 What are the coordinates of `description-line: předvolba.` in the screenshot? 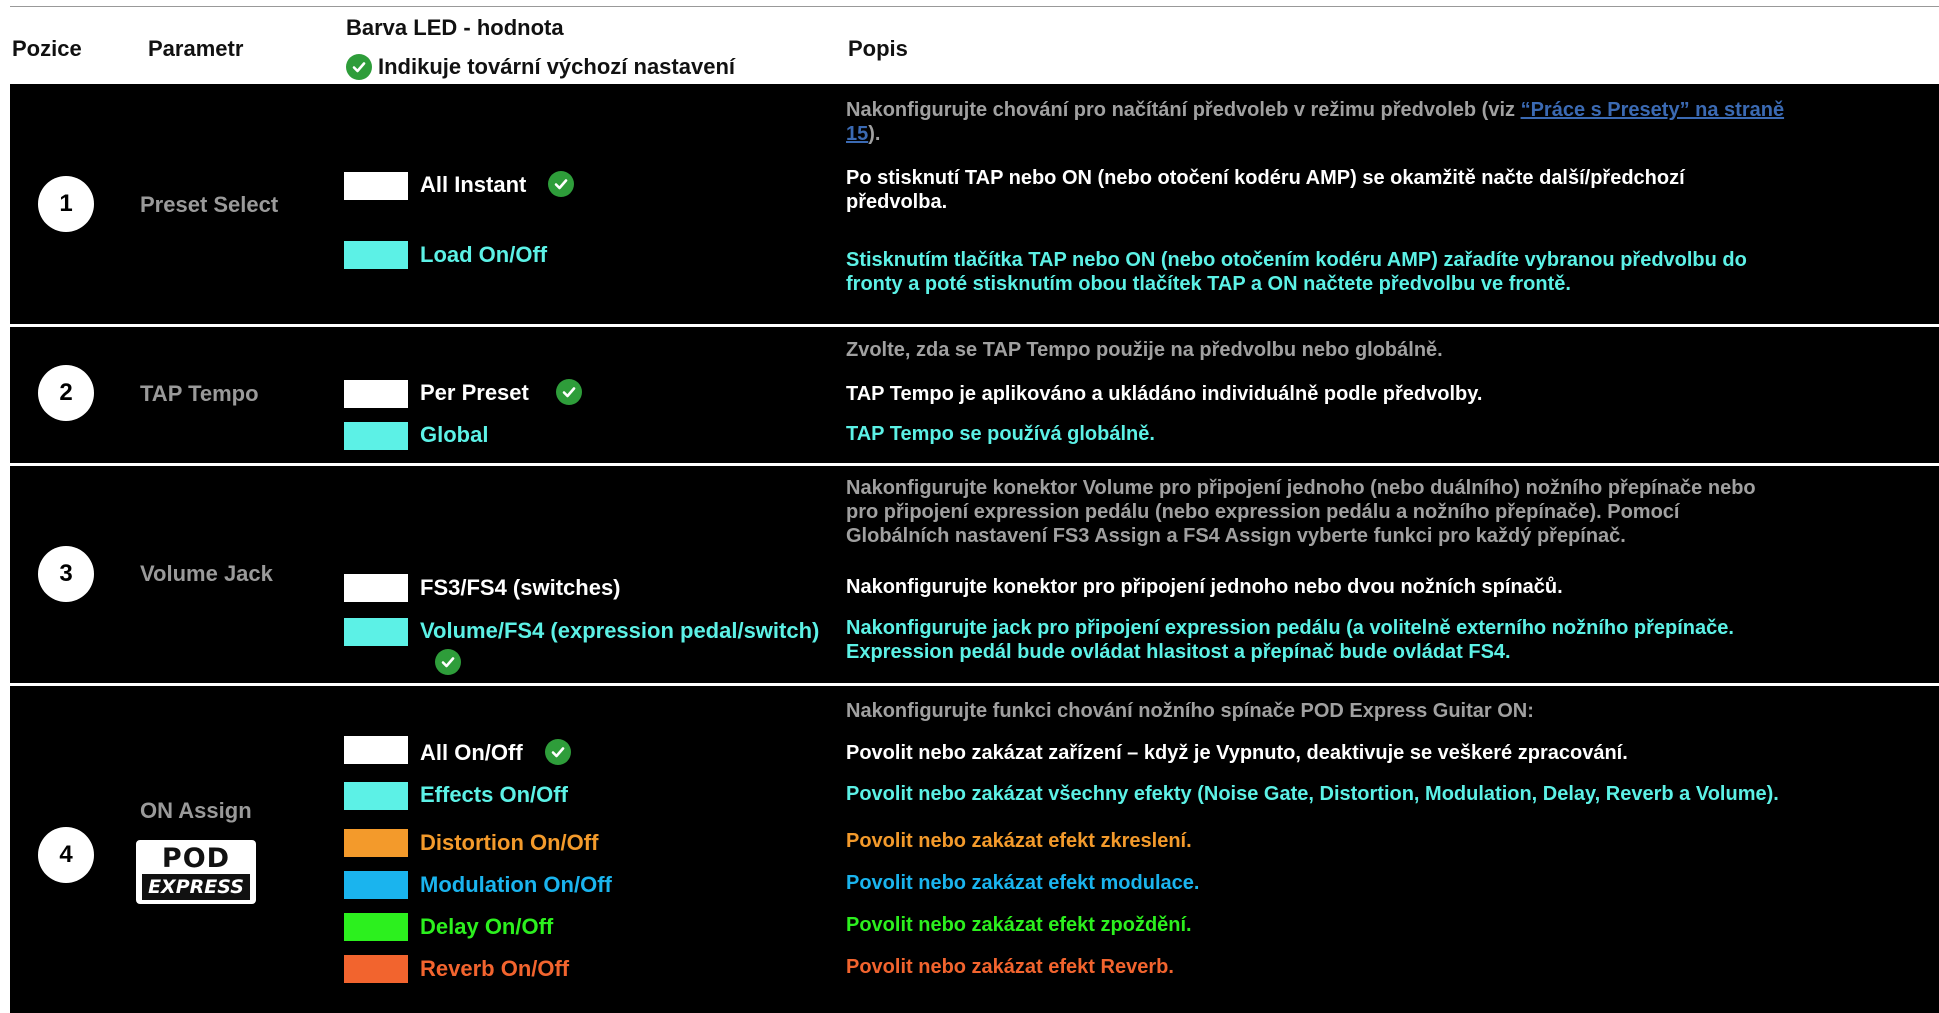 It's located at (897, 202).